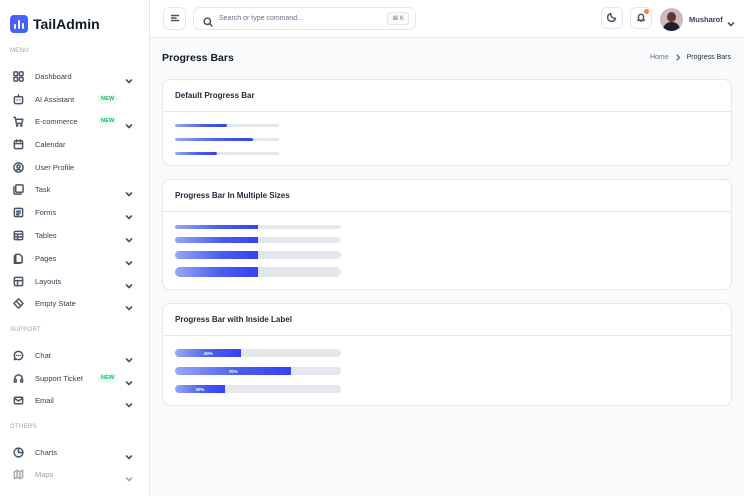 This screenshot has width=744, height=496. Describe the element at coordinates (641, 18) in the screenshot. I see `notifications-button` at that location.